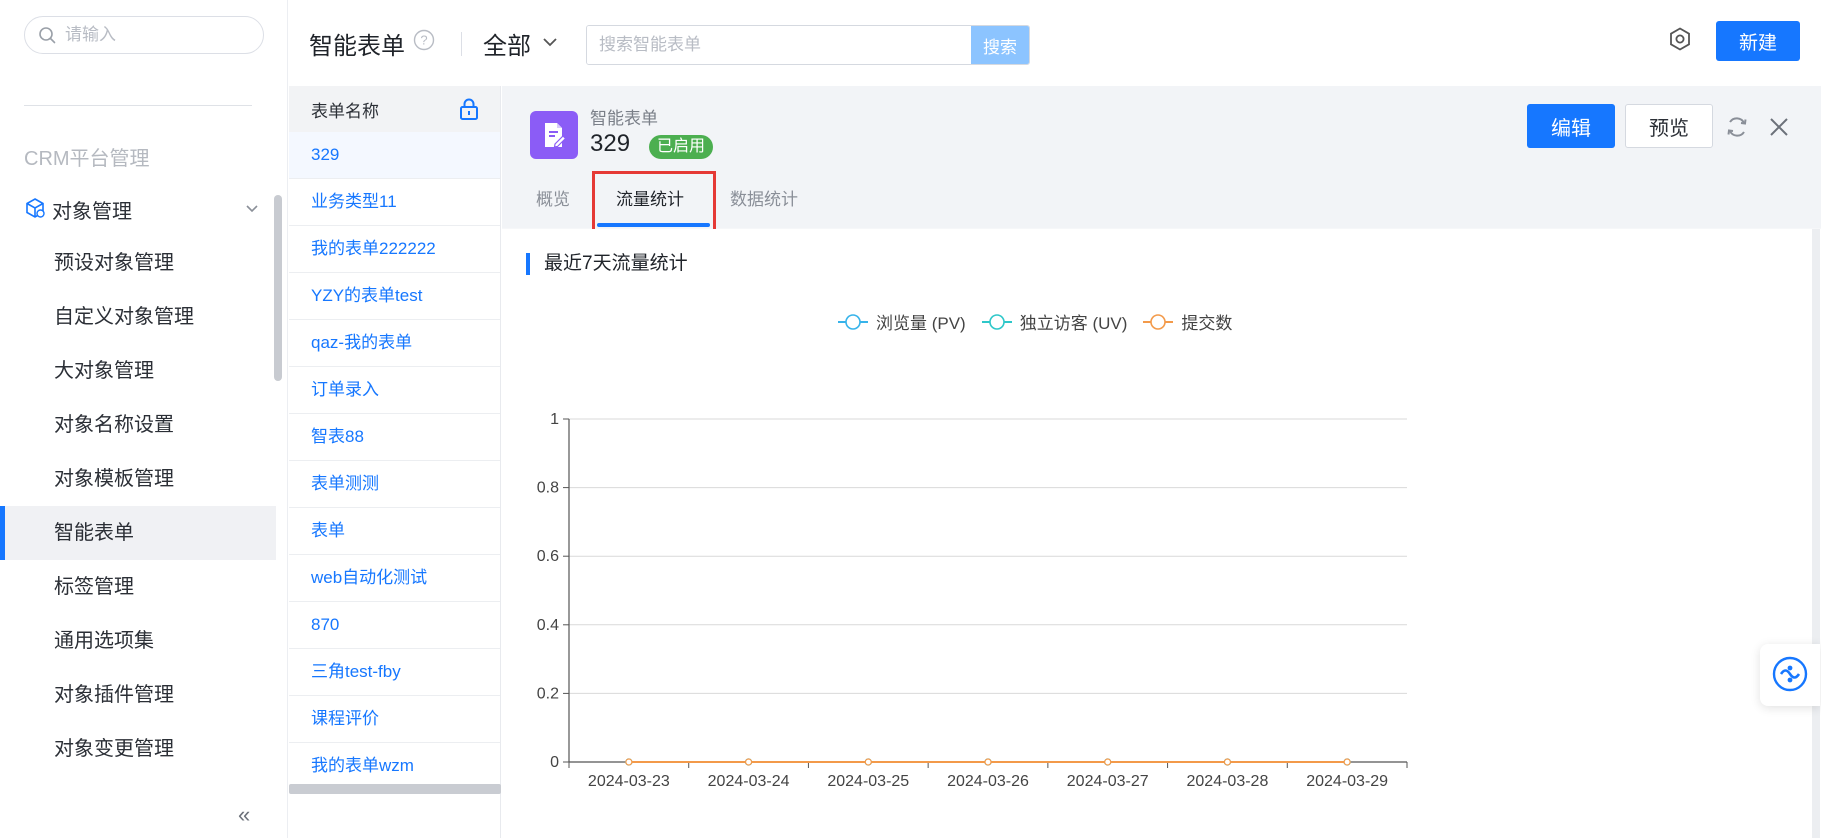  What do you see at coordinates (394, 390) in the screenshot?
I see `form-list-item: 订单录入` at bounding box center [394, 390].